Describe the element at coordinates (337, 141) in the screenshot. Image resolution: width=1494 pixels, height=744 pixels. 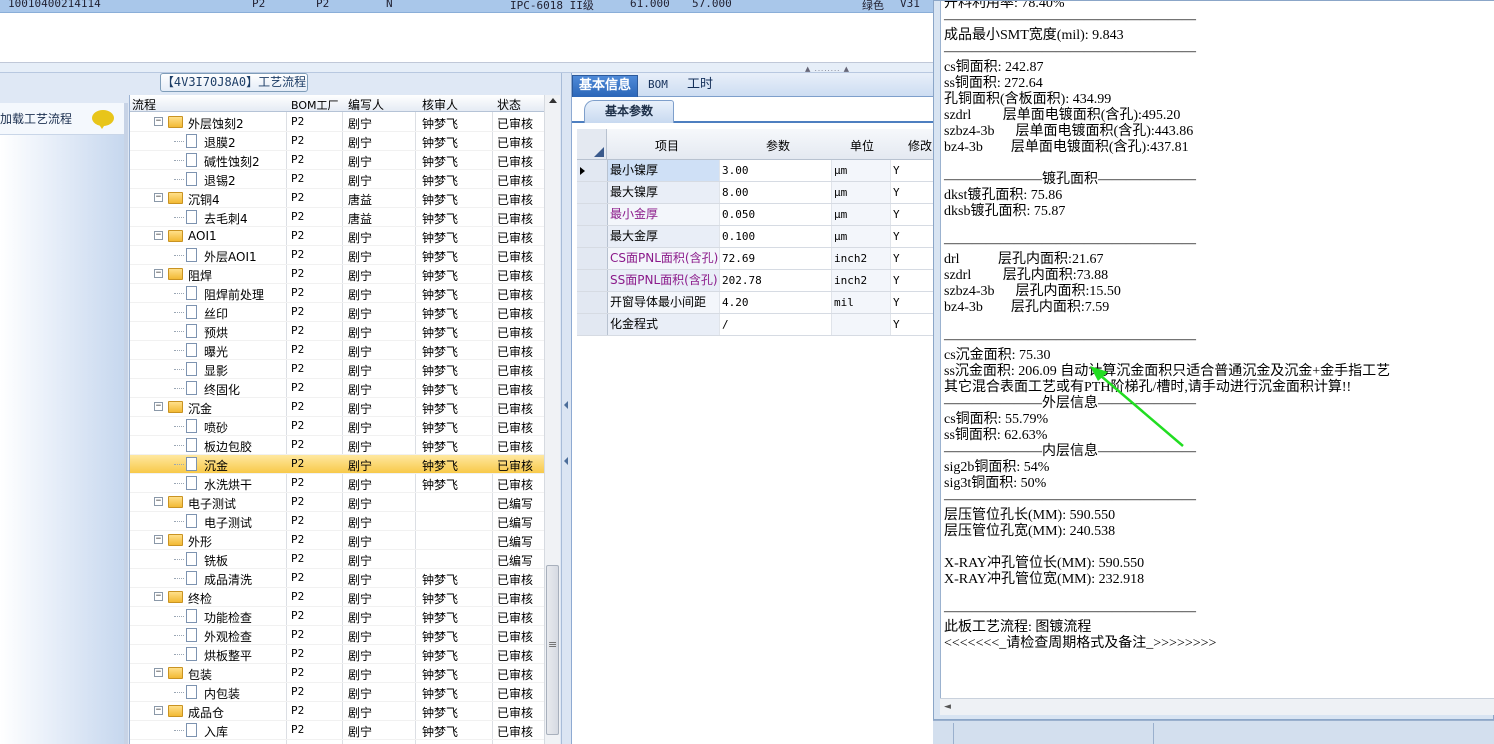
I see `tree-row: 退膜2 P2 剧宁 钟梦飞 已审核` at that location.